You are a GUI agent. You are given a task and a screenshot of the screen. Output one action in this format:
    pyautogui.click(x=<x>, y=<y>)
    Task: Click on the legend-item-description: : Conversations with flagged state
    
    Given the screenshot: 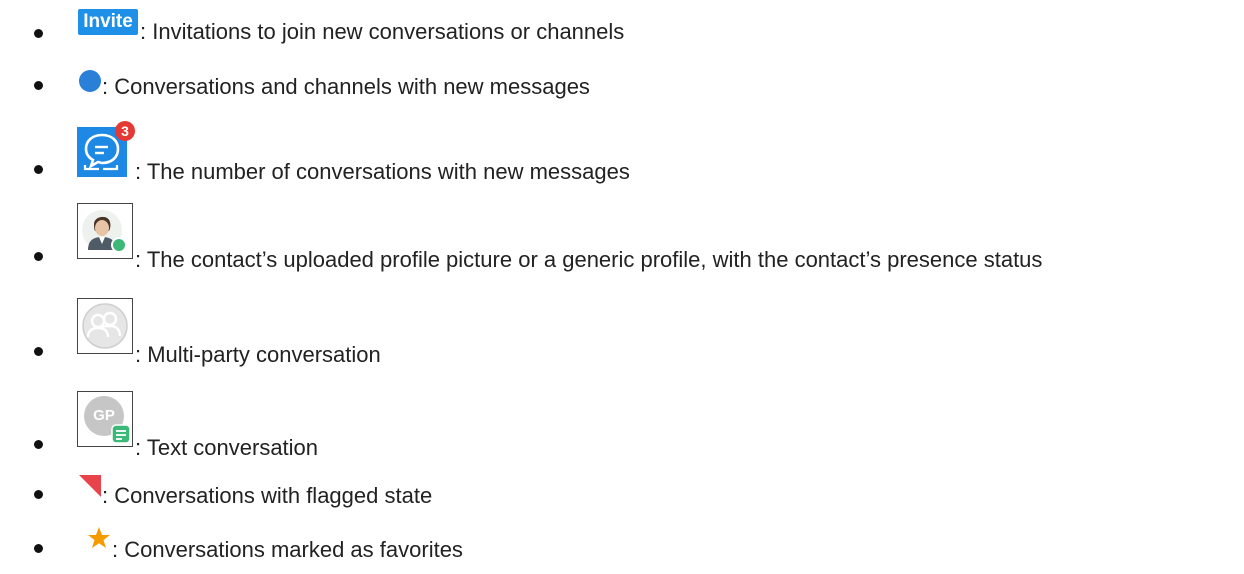 What is the action you would take?
    pyautogui.click(x=267, y=495)
    